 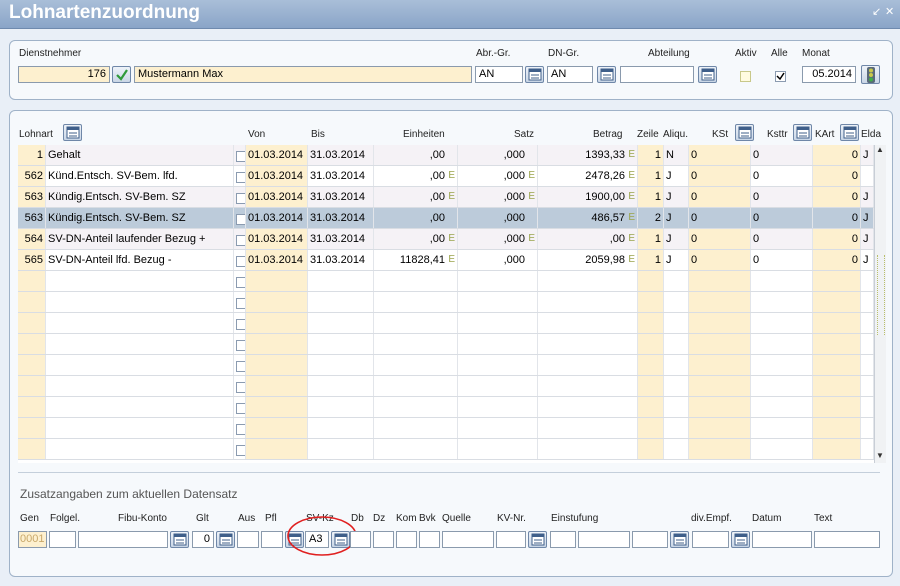 What do you see at coordinates (248, 539) in the screenshot?
I see `aus-field` at bounding box center [248, 539].